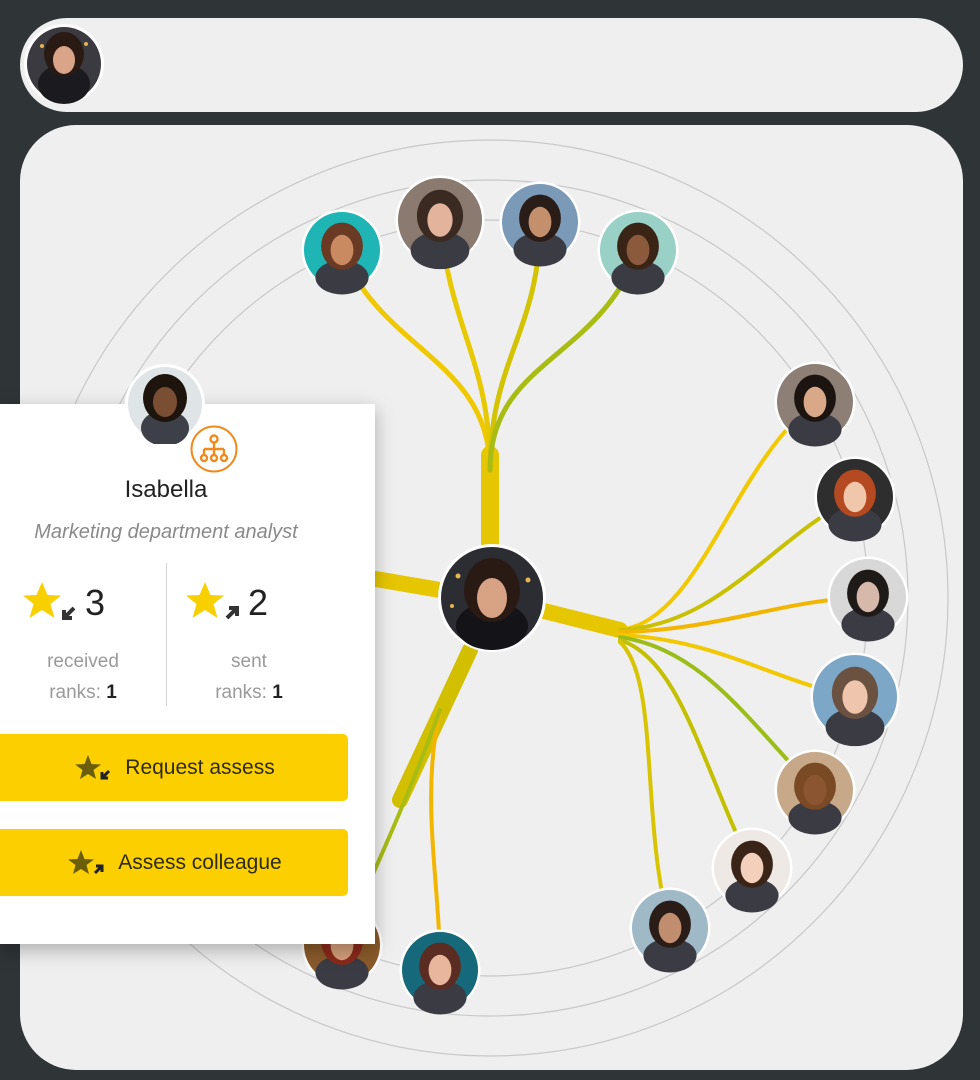  I want to click on sent-ranks: ranks: 1, so click(249, 692).